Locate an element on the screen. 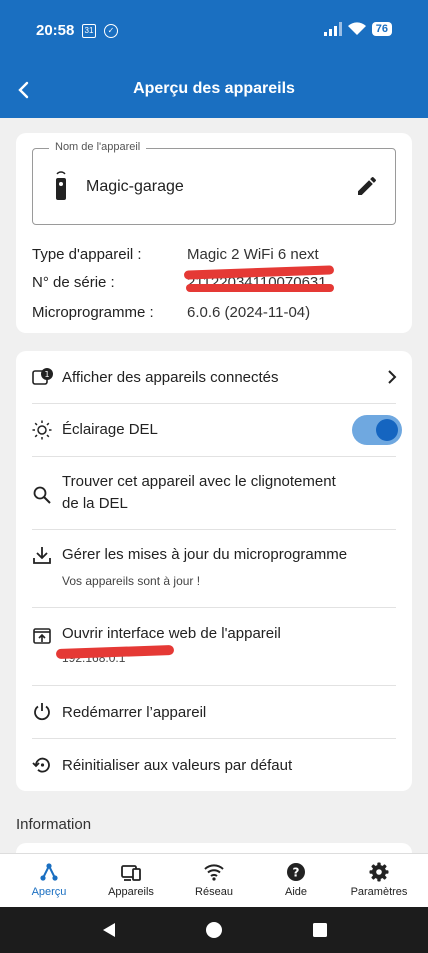  led-lighting-item: Éclairage DEL is located at coordinates (214, 430).